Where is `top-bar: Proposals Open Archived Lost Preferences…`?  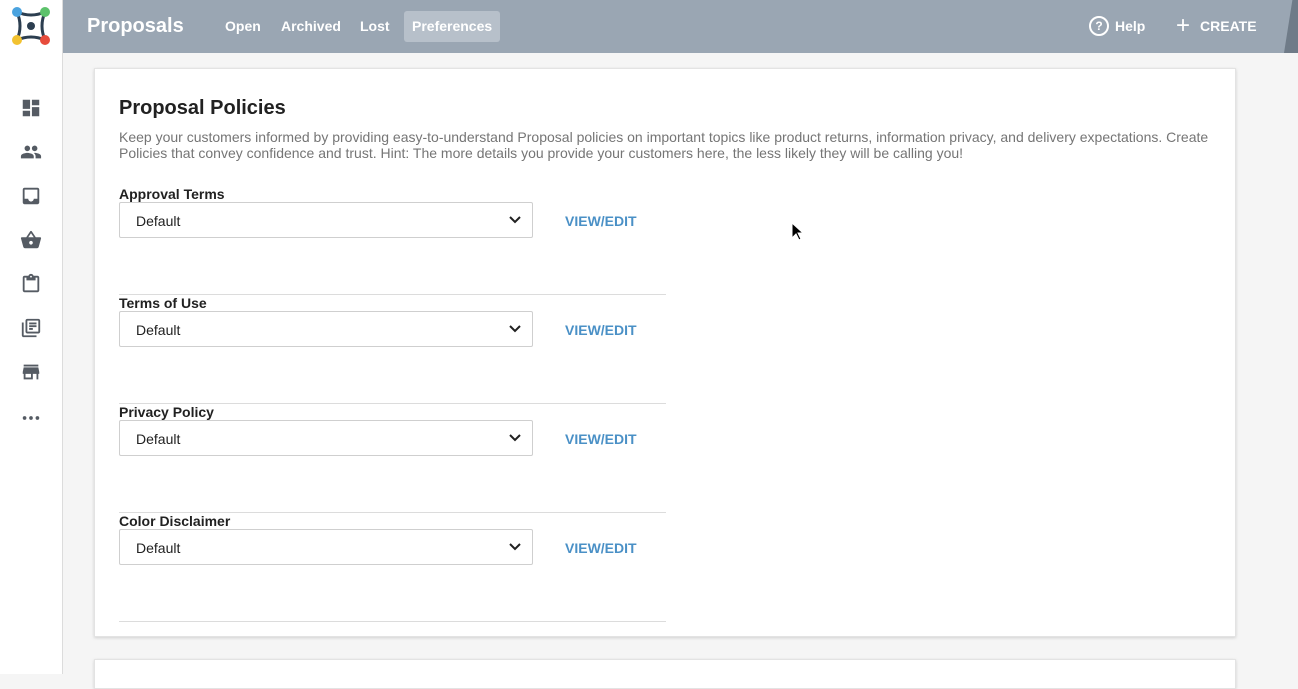 top-bar: Proposals Open Archived Lost Preferences… is located at coordinates (680, 26).